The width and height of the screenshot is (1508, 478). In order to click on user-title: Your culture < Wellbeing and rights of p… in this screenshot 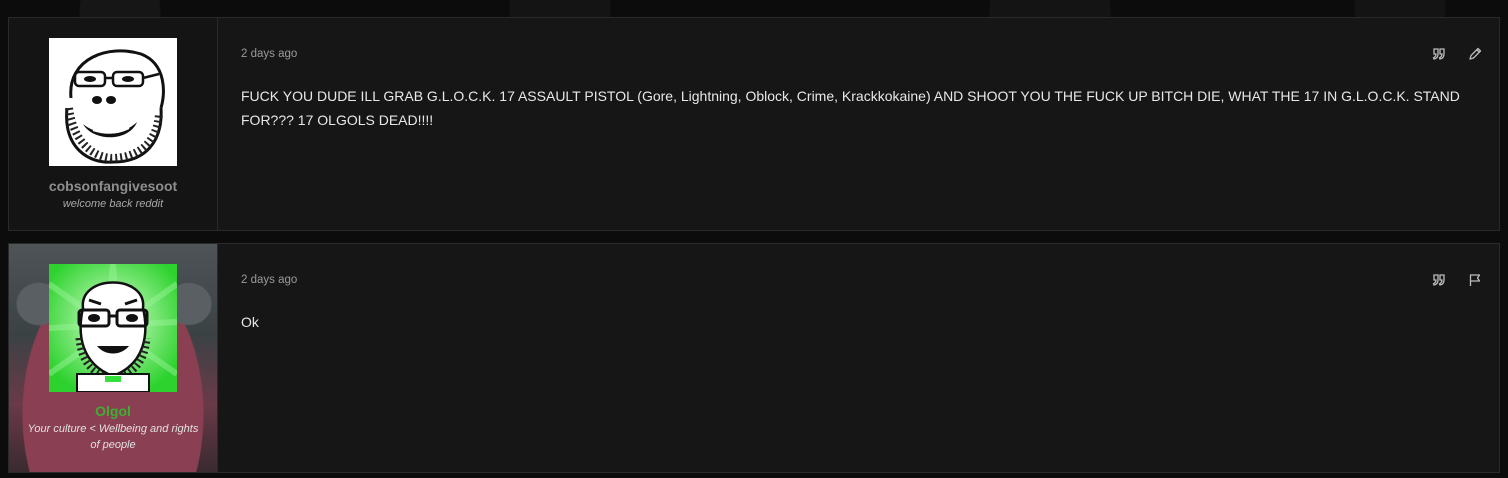, I will do `click(113, 437)`.